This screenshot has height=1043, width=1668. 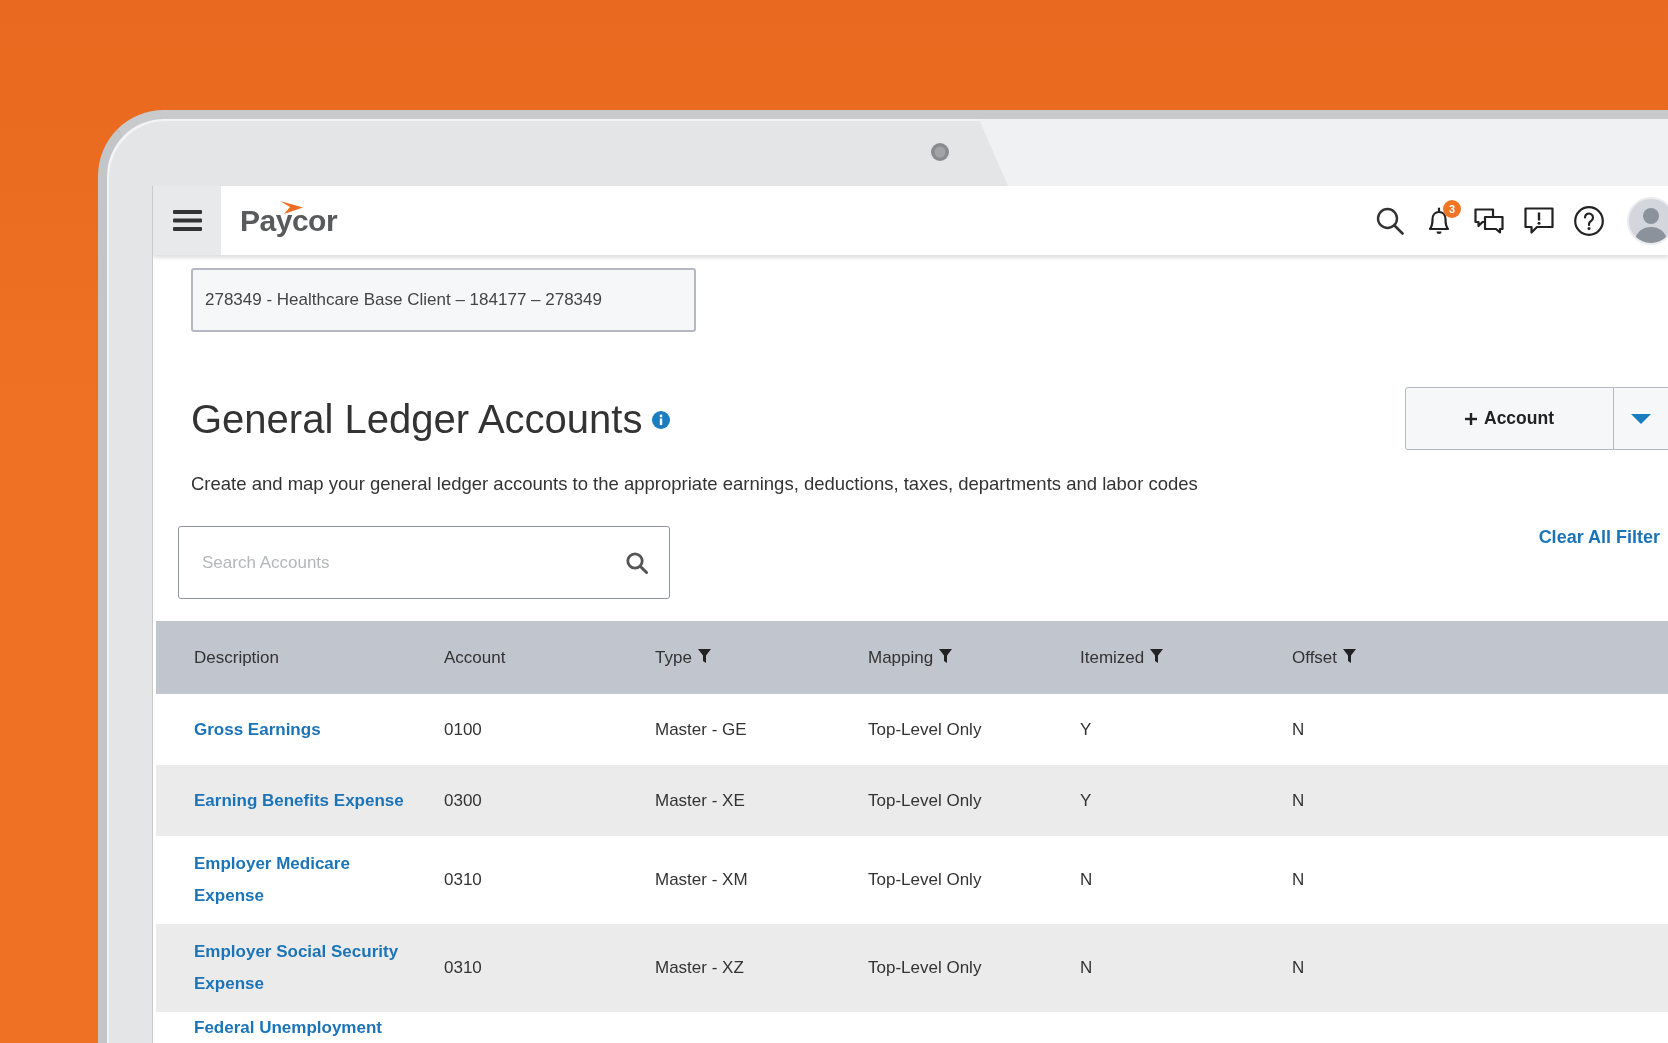 I want to click on menu-button, so click(x=187, y=220).